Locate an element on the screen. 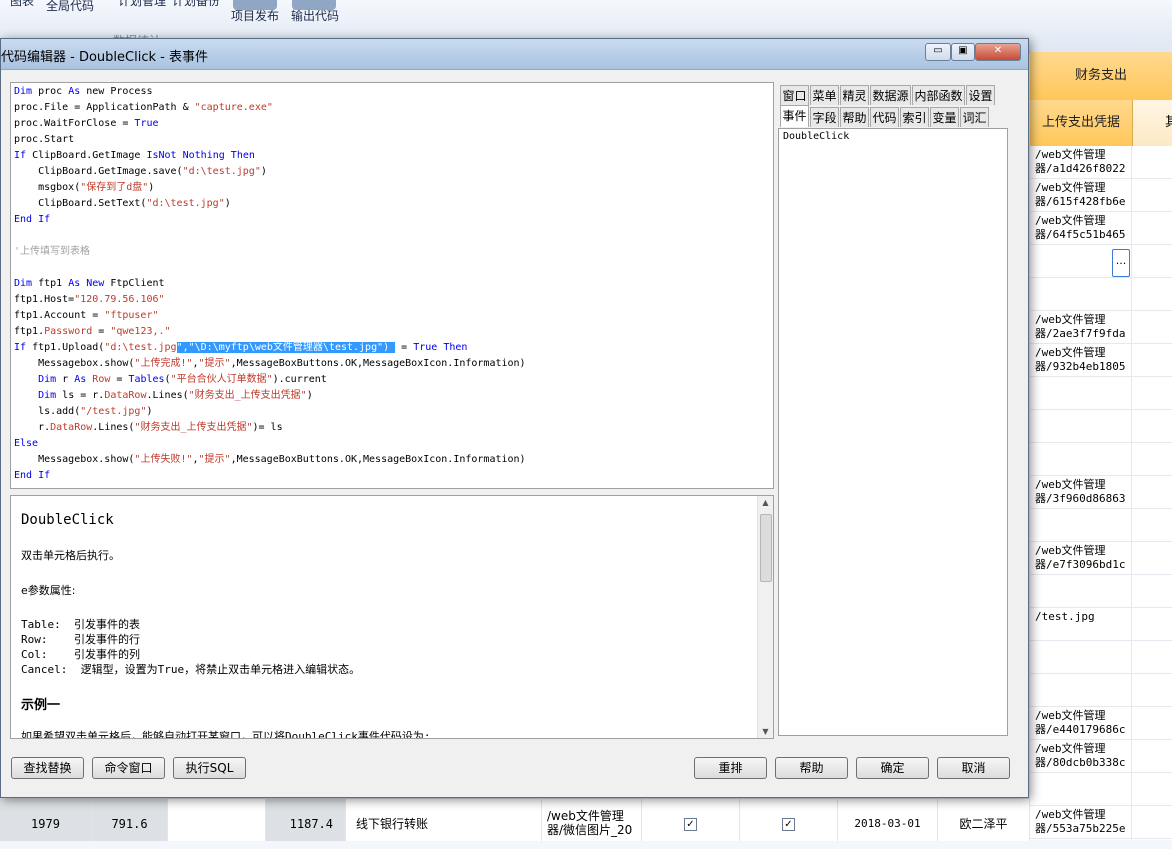 Image resolution: width=1172 pixels, height=849 pixels. ribbon-item-publish: 项目发布 is located at coordinates (255, 15).